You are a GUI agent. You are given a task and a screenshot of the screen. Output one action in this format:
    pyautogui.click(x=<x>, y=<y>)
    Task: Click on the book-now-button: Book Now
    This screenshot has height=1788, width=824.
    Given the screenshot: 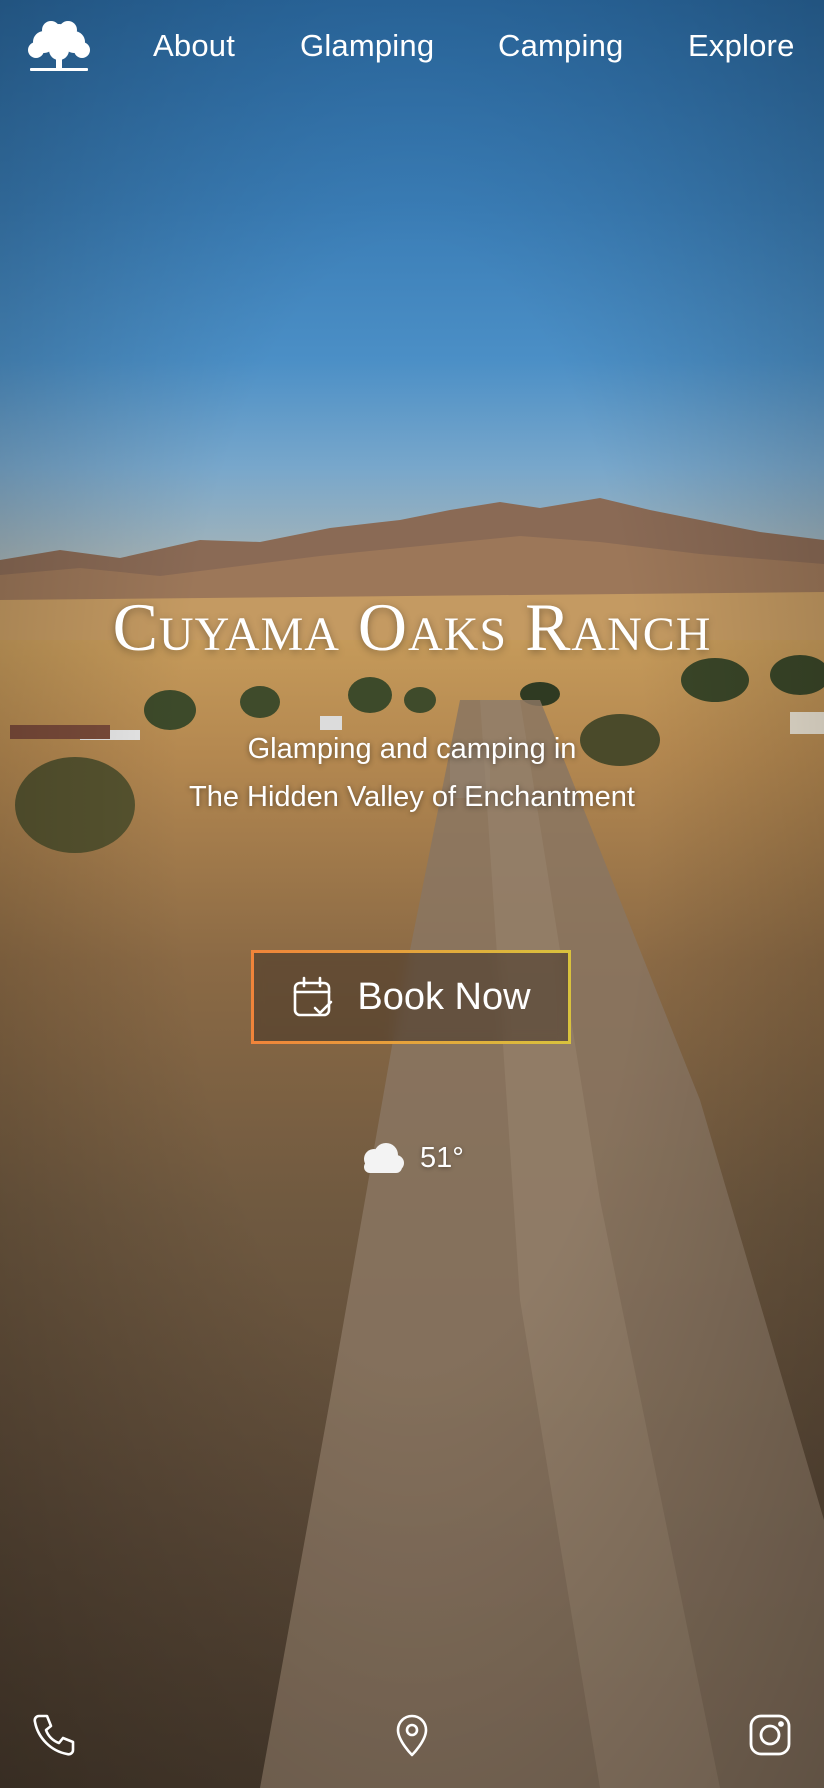 What is the action you would take?
    pyautogui.click(x=411, y=997)
    